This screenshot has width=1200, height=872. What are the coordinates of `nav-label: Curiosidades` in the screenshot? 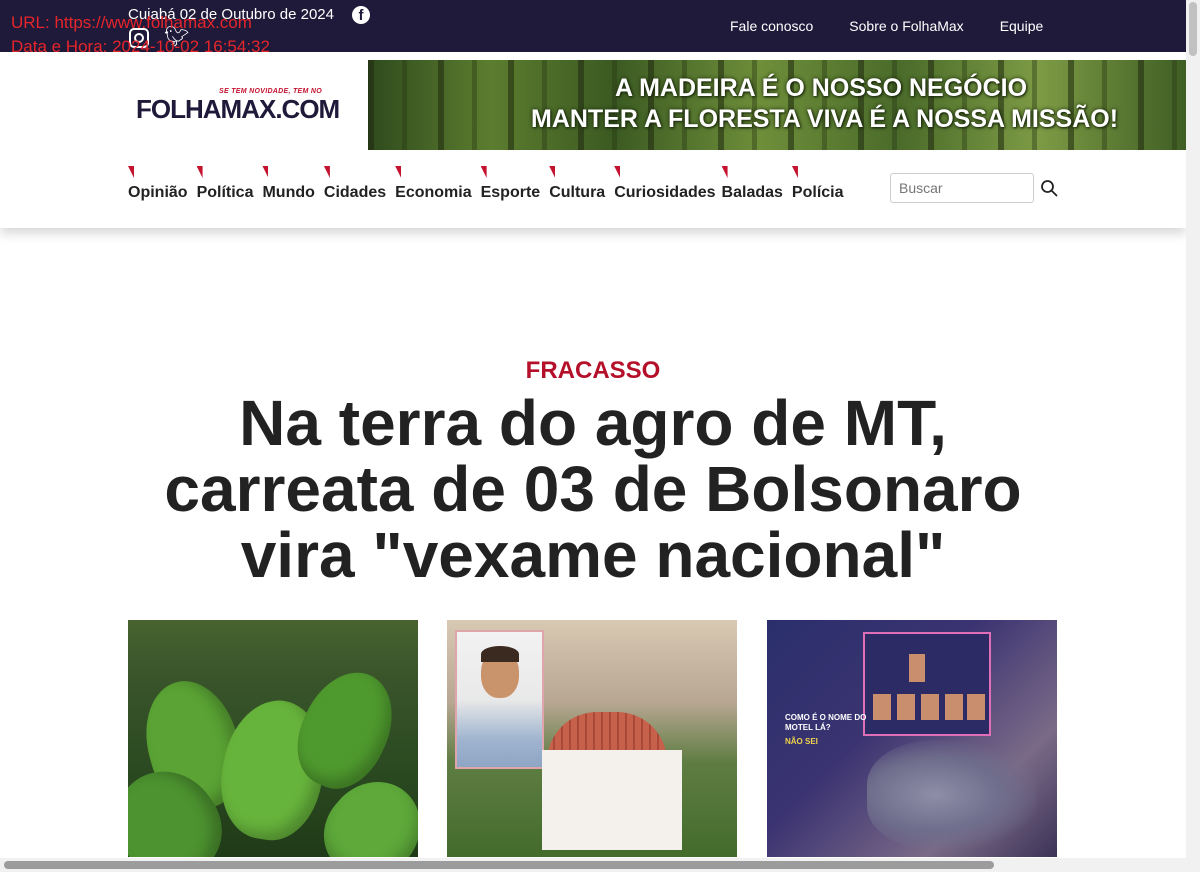 It's located at (665, 192).